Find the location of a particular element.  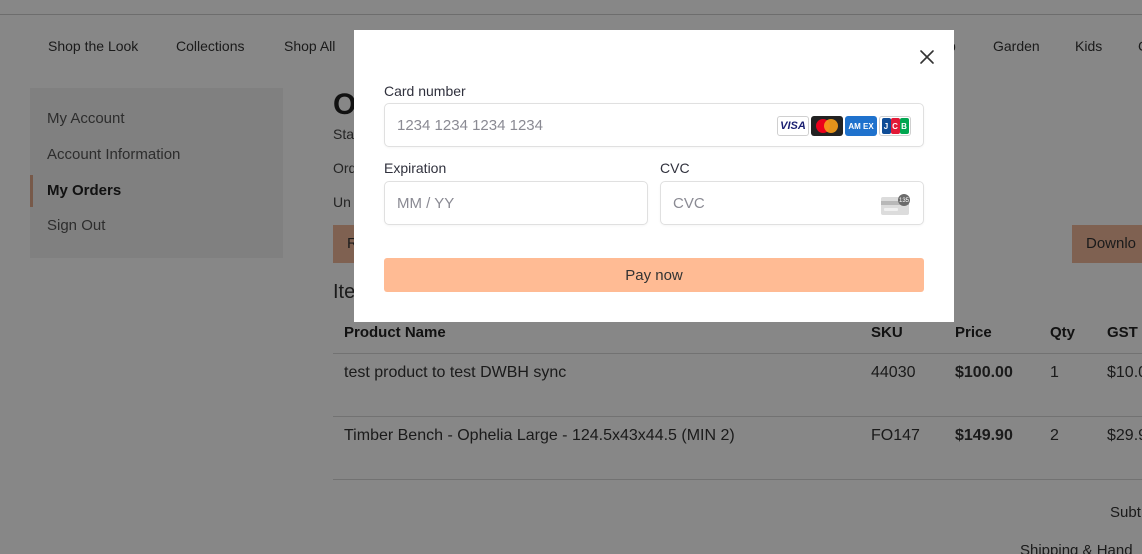

mastercard-icon is located at coordinates (827, 126).